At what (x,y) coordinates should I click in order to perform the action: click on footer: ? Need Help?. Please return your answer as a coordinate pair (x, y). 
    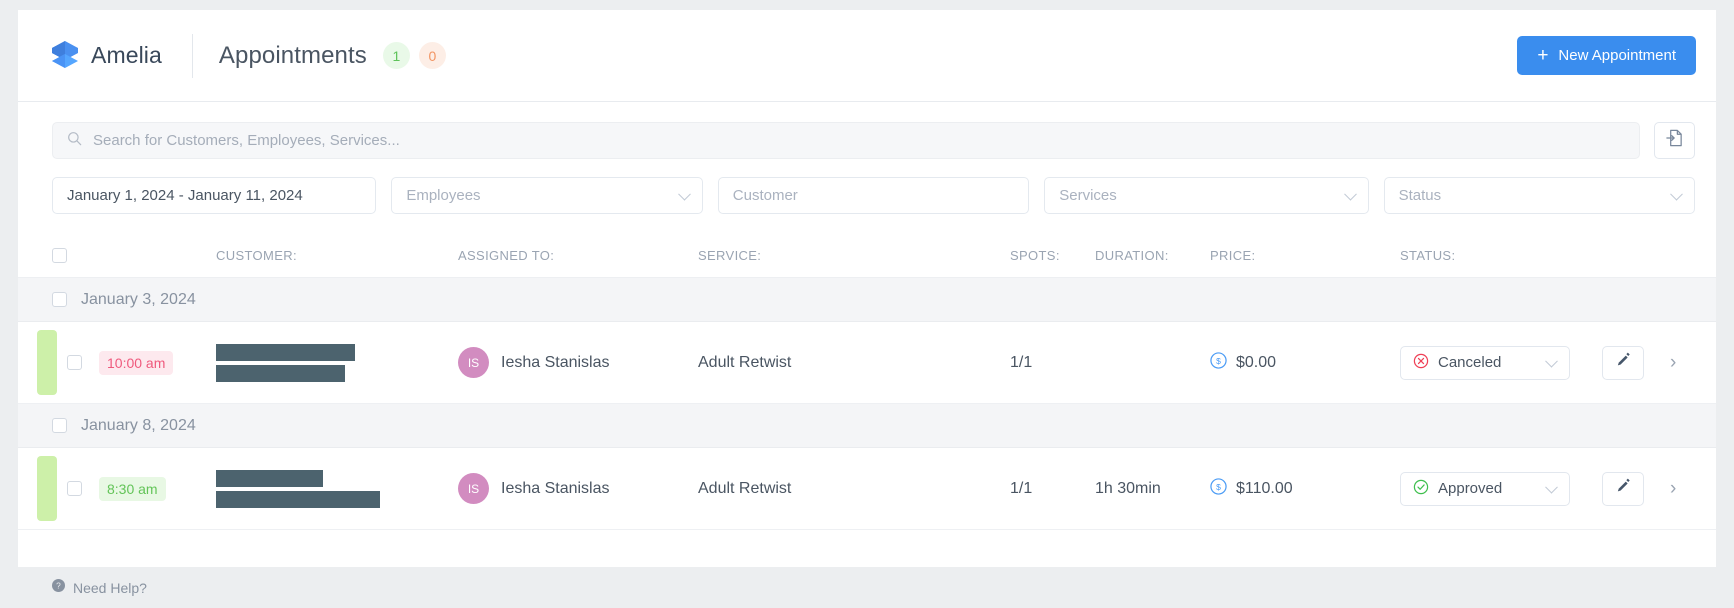
    Looking at the image, I should click on (867, 587).